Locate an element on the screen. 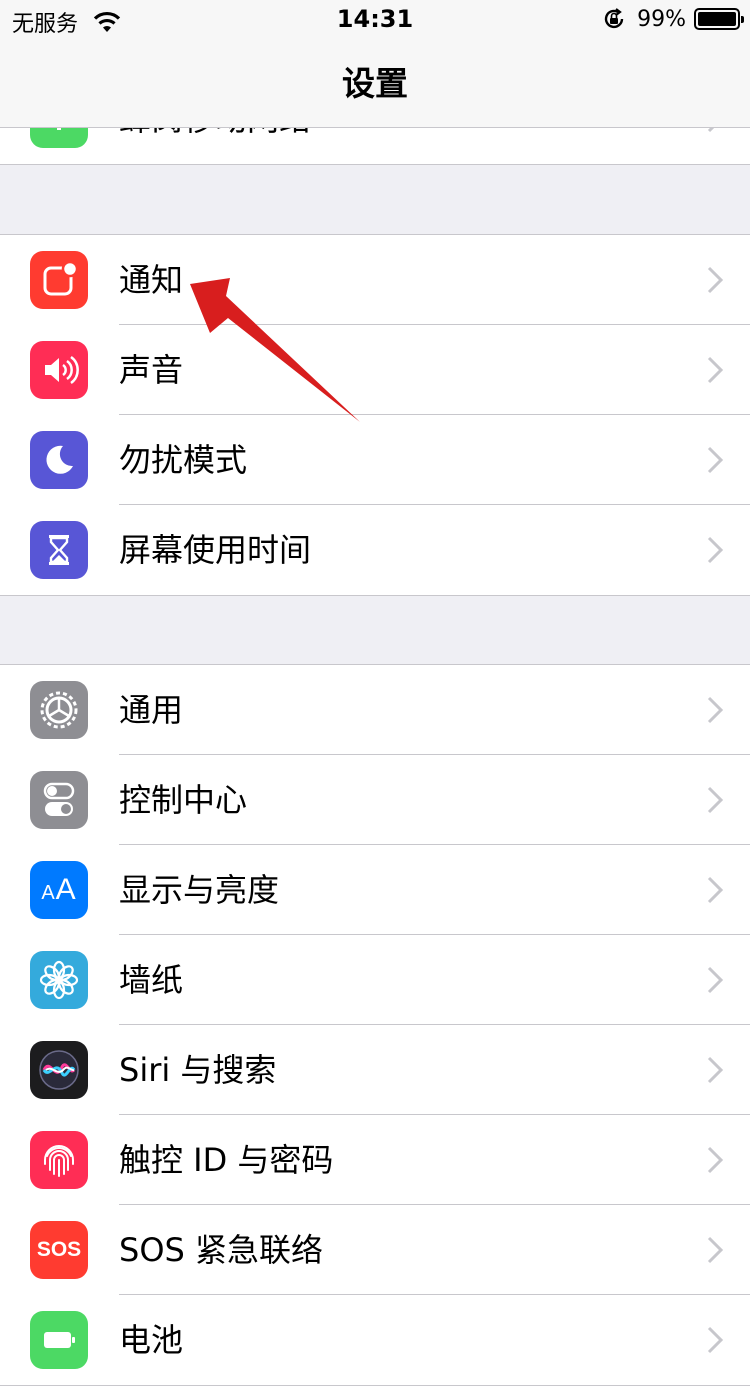  rotation-lock-icon is located at coordinates (614, 18).